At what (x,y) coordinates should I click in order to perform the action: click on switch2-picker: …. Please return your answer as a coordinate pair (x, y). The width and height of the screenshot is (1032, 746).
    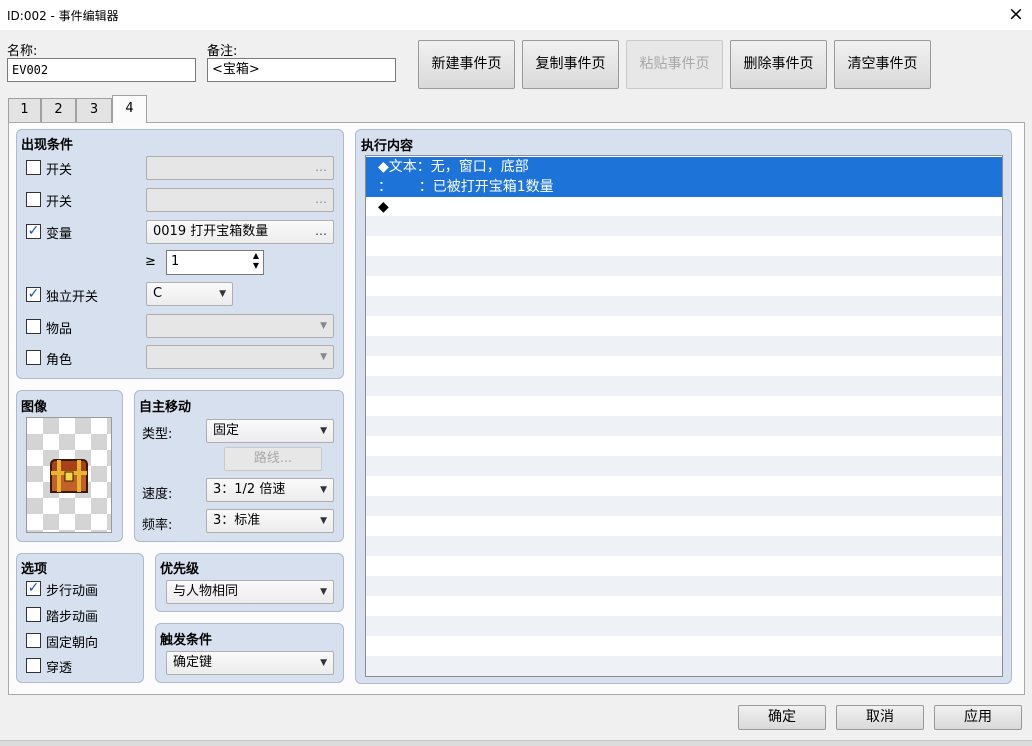
    Looking at the image, I should click on (240, 200).